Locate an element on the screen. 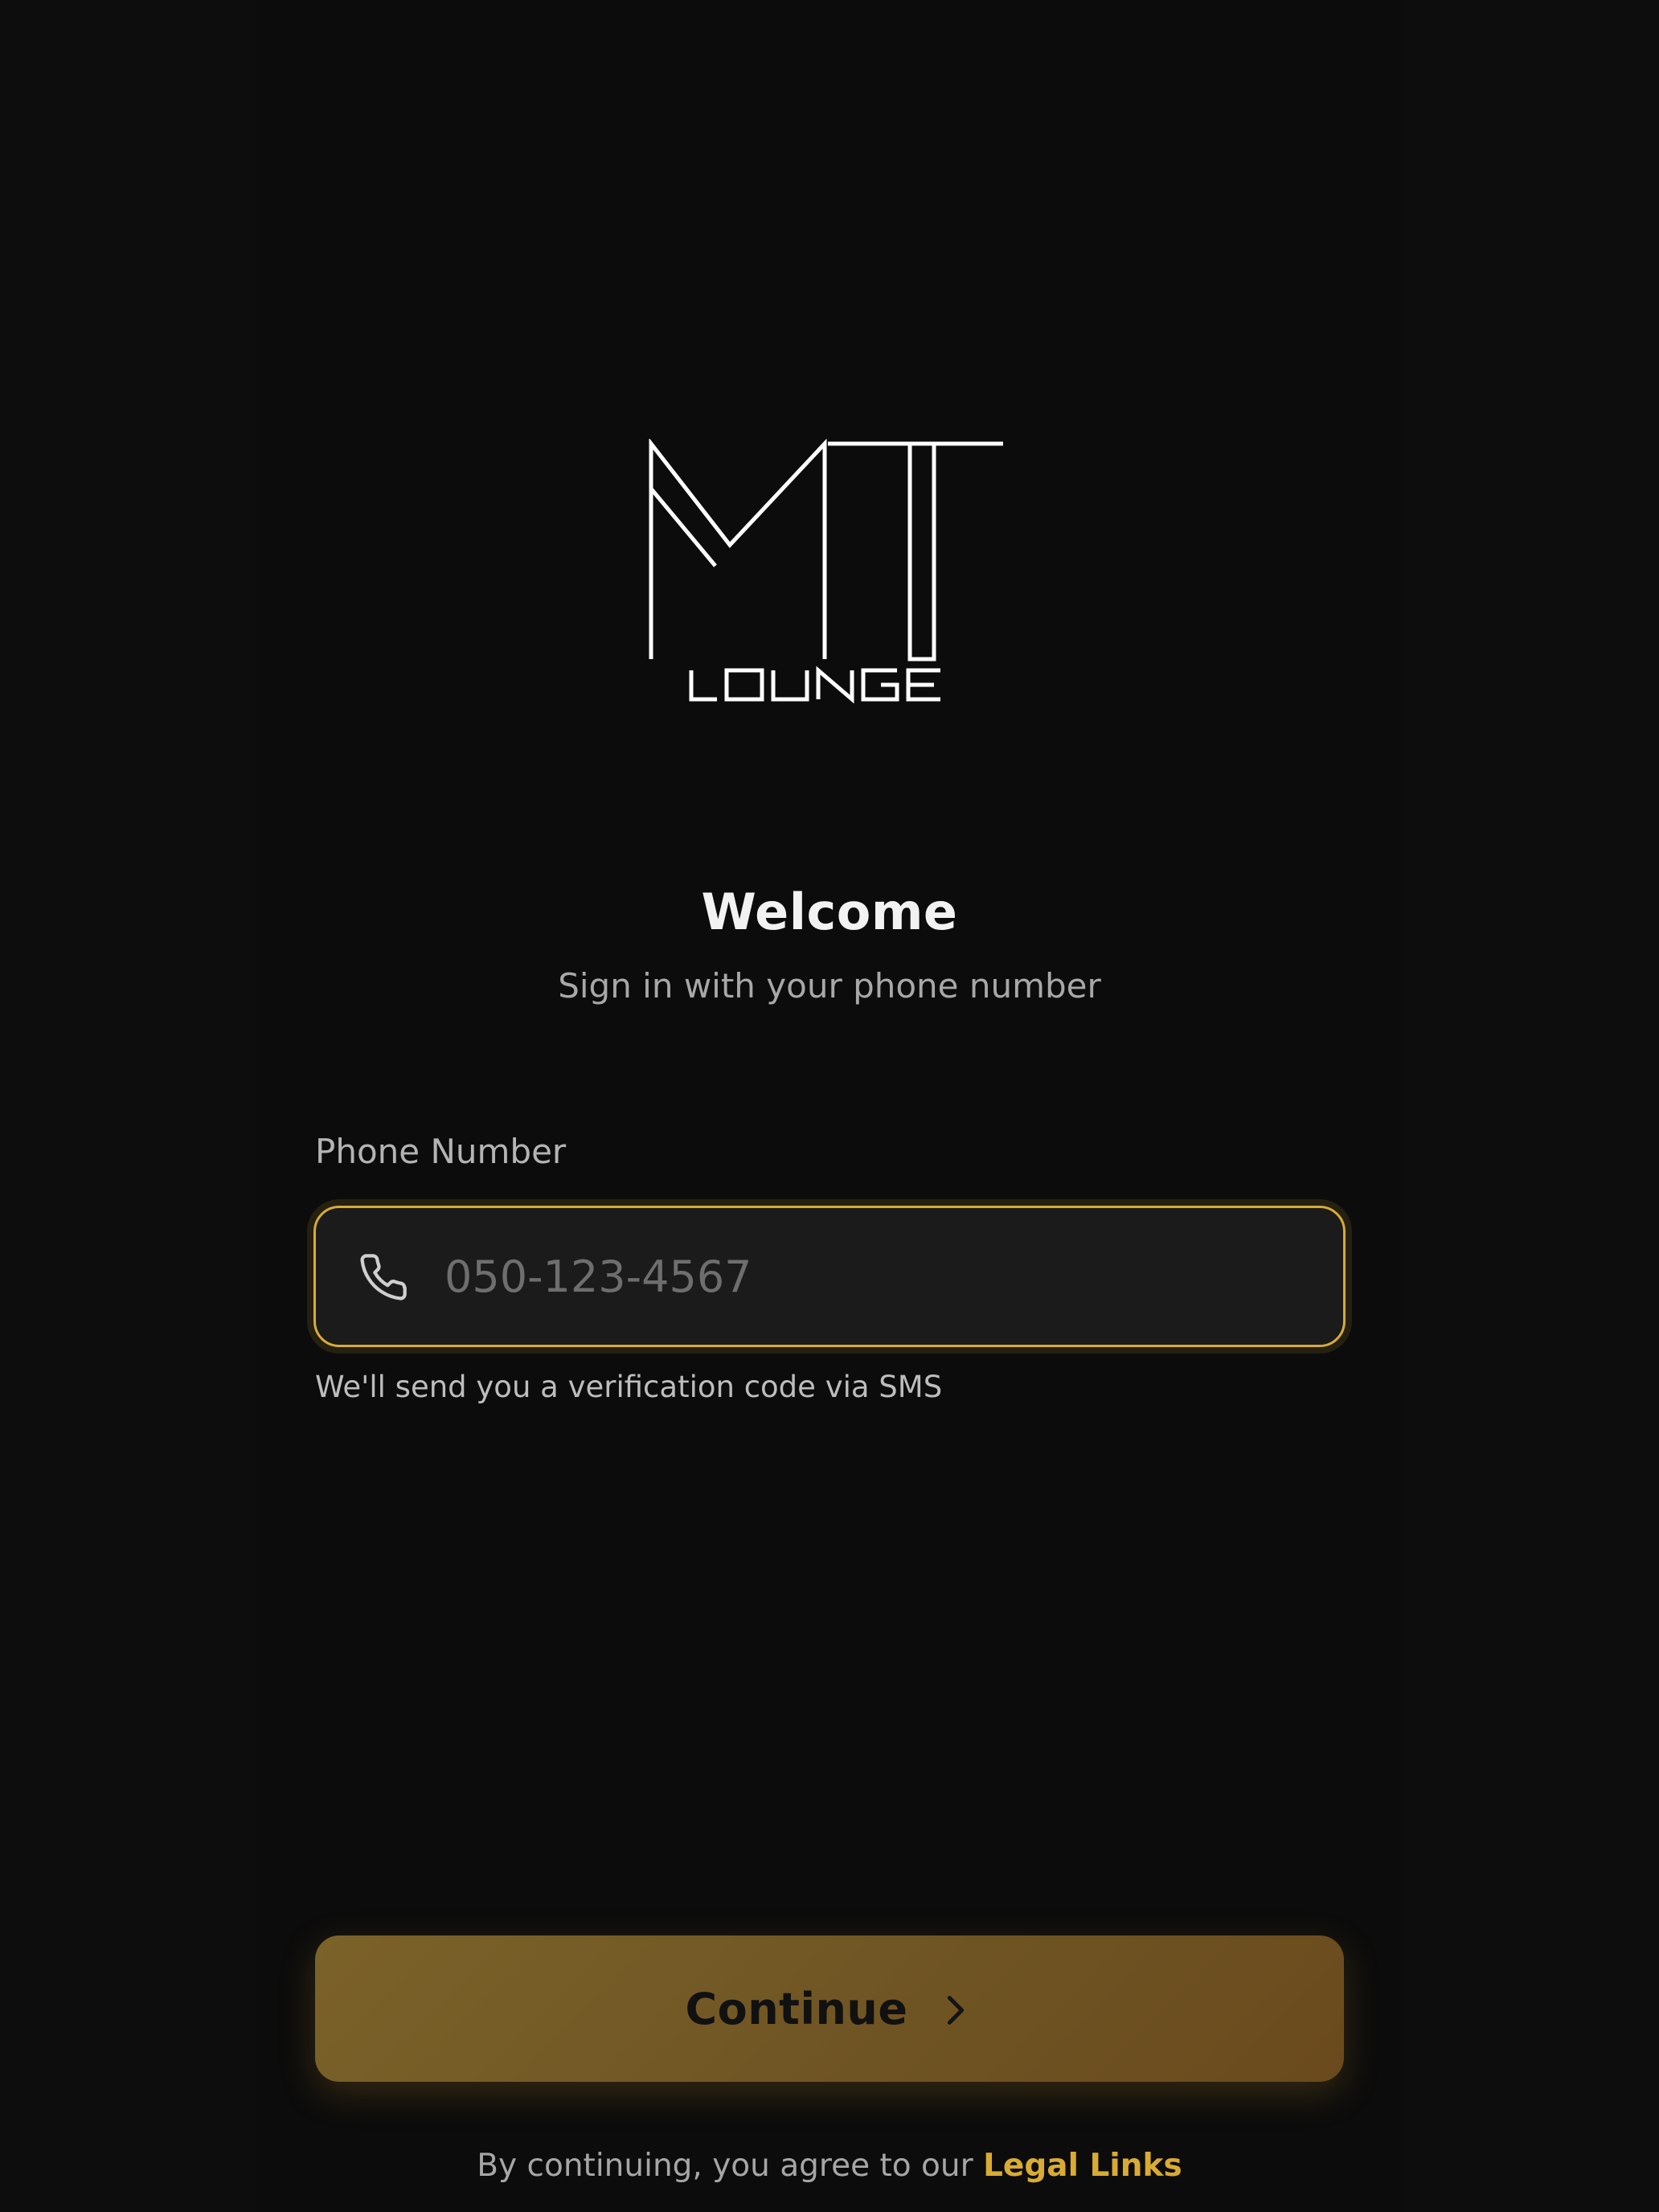  page-subtitle: Sign in with your phone number is located at coordinates (829, 986).